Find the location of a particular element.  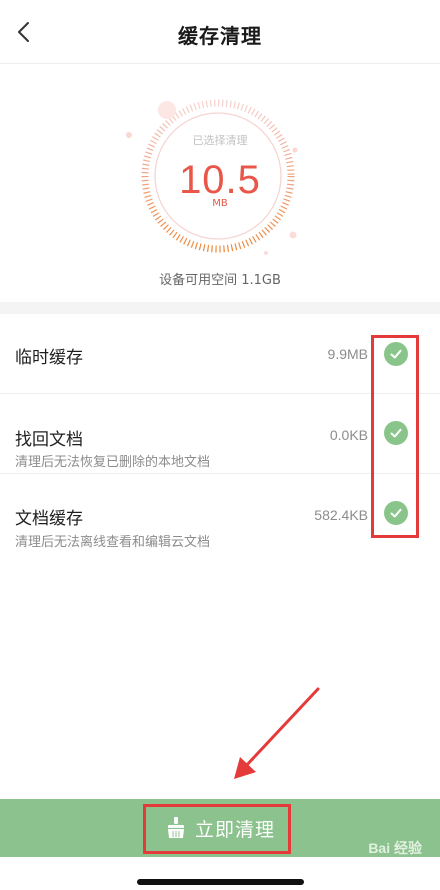

item-title: 文档缓存 is located at coordinates (49, 519).